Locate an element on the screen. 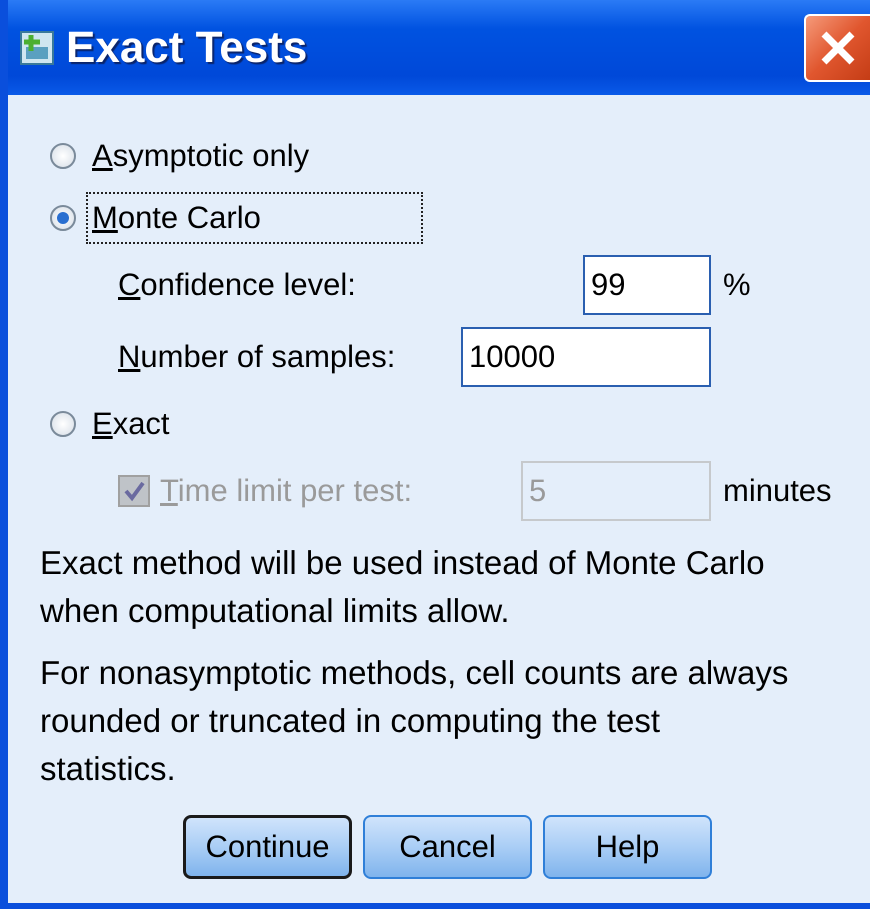 This screenshot has height=909, width=870. field-label: Confidence level: is located at coordinates (237, 285).